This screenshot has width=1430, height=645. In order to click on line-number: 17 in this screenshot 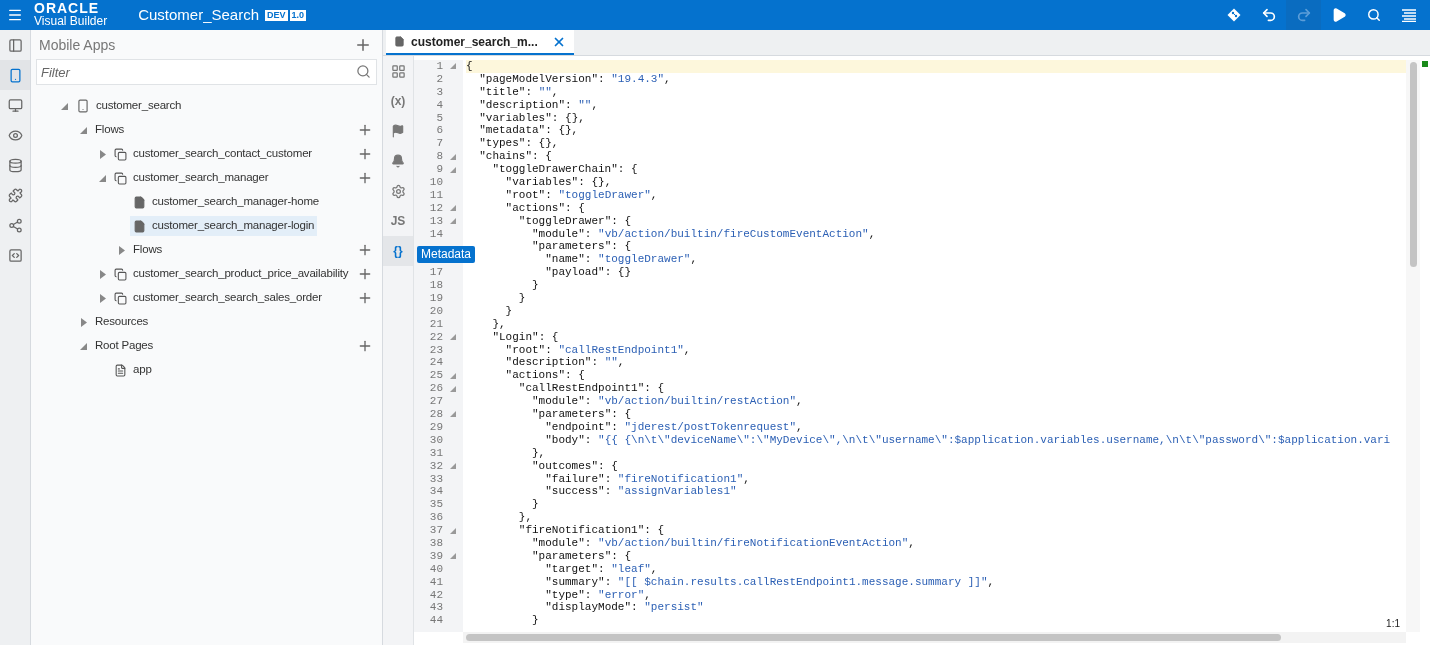, I will do `click(436, 272)`.